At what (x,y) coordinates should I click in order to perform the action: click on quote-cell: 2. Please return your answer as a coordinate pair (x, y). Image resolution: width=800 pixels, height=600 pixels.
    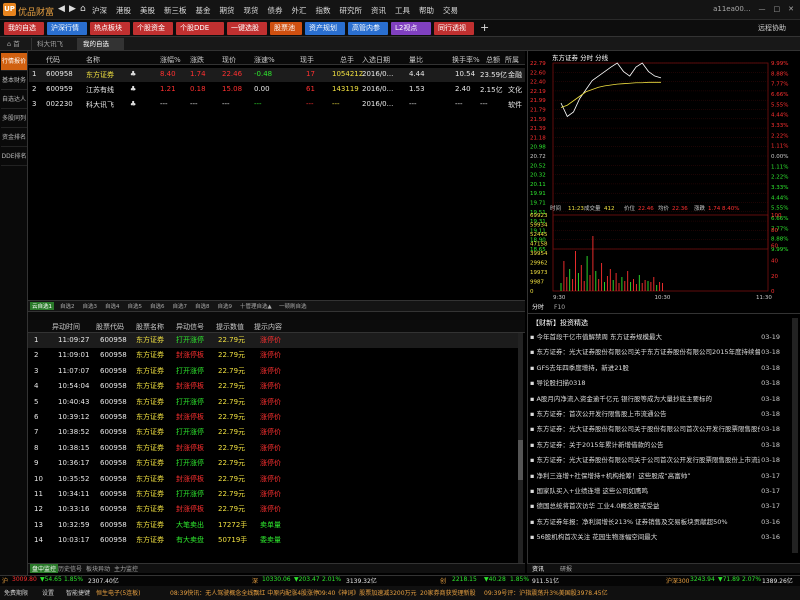
    Looking at the image, I should click on (34, 89).